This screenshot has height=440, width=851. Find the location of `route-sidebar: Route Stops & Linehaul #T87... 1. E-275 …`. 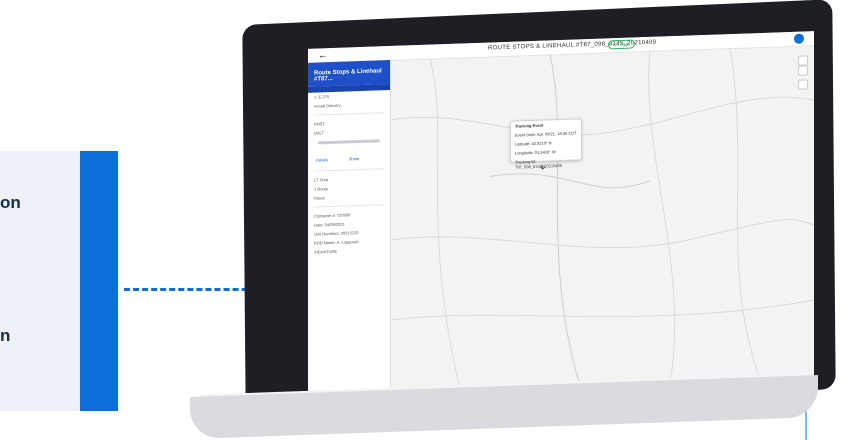

route-sidebar: Route Stops & Linehaul #T87... 1. E-275 … is located at coordinates (349, 227).